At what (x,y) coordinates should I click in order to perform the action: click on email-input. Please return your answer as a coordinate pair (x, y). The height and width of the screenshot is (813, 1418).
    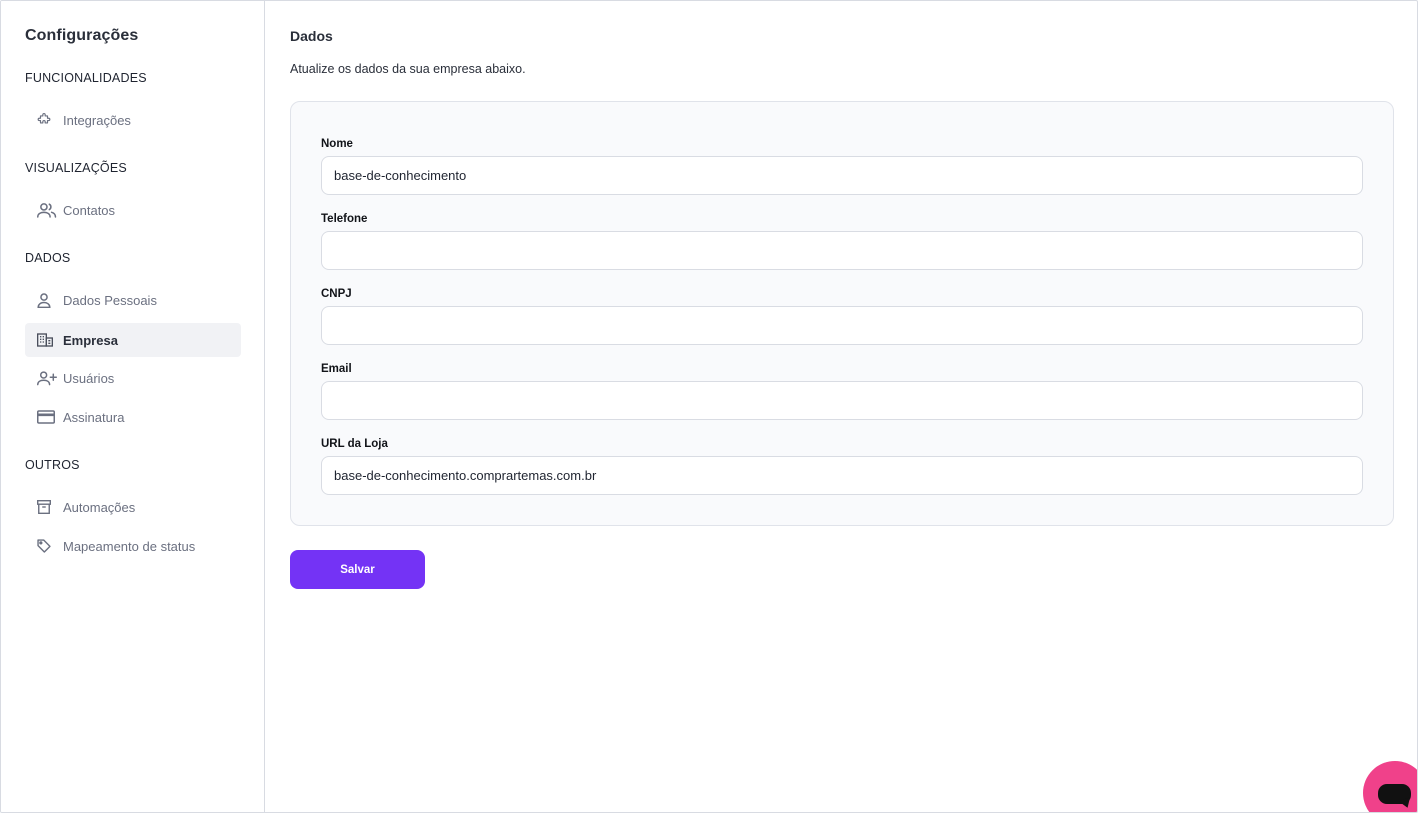
    Looking at the image, I should click on (842, 400).